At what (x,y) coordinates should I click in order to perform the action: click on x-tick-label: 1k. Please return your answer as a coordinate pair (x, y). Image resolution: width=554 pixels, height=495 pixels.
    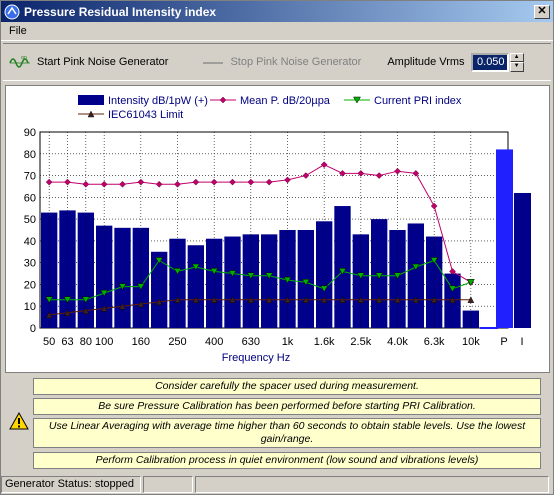
    Looking at the image, I should click on (288, 342).